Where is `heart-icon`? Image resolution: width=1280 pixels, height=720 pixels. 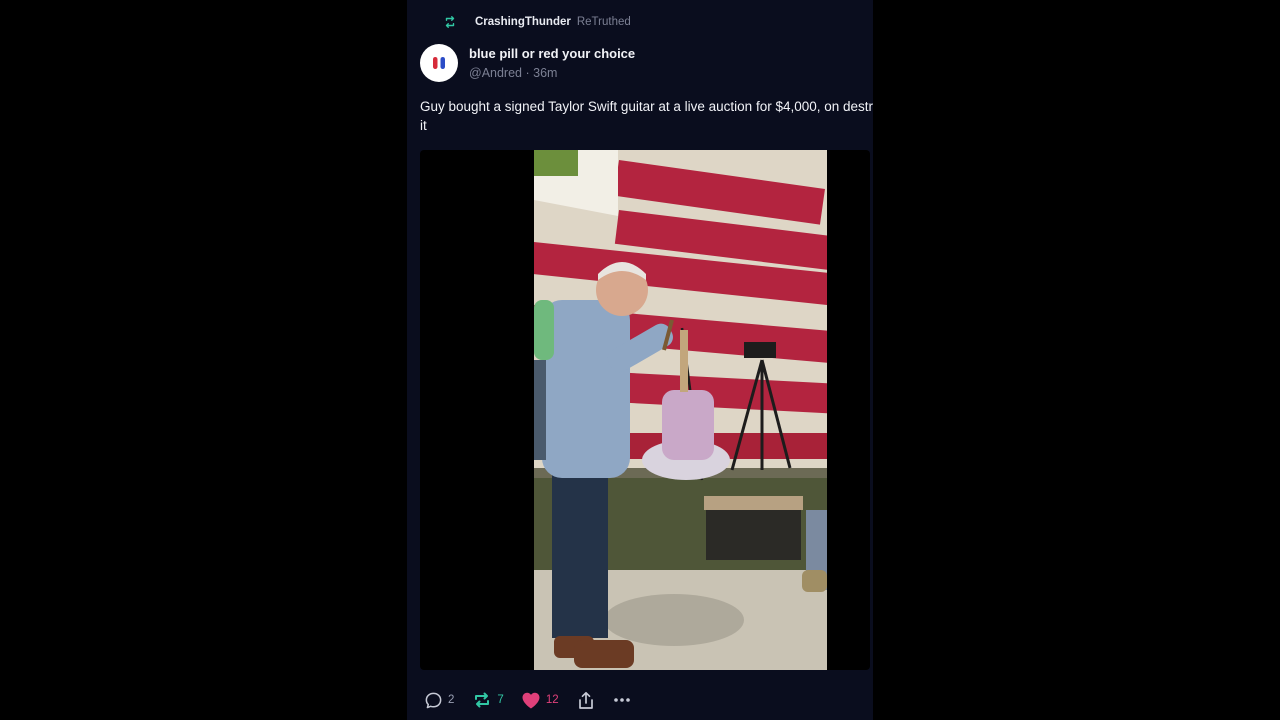 heart-icon is located at coordinates (531, 700).